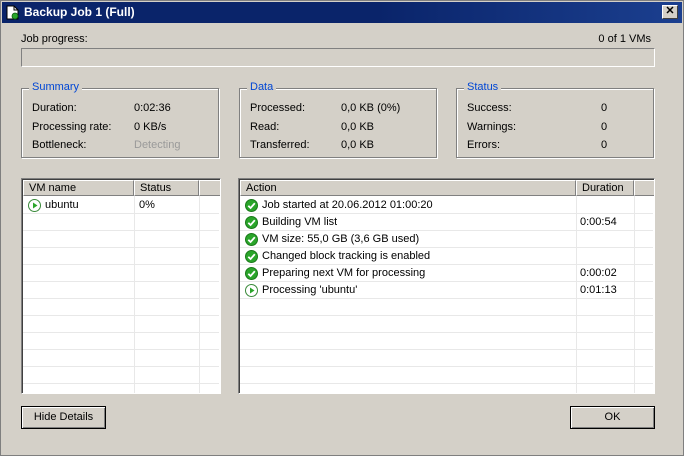  What do you see at coordinates (56, 87) in the screenshot?
I see `summary-title: Summary` at bounding box center [56, 87].